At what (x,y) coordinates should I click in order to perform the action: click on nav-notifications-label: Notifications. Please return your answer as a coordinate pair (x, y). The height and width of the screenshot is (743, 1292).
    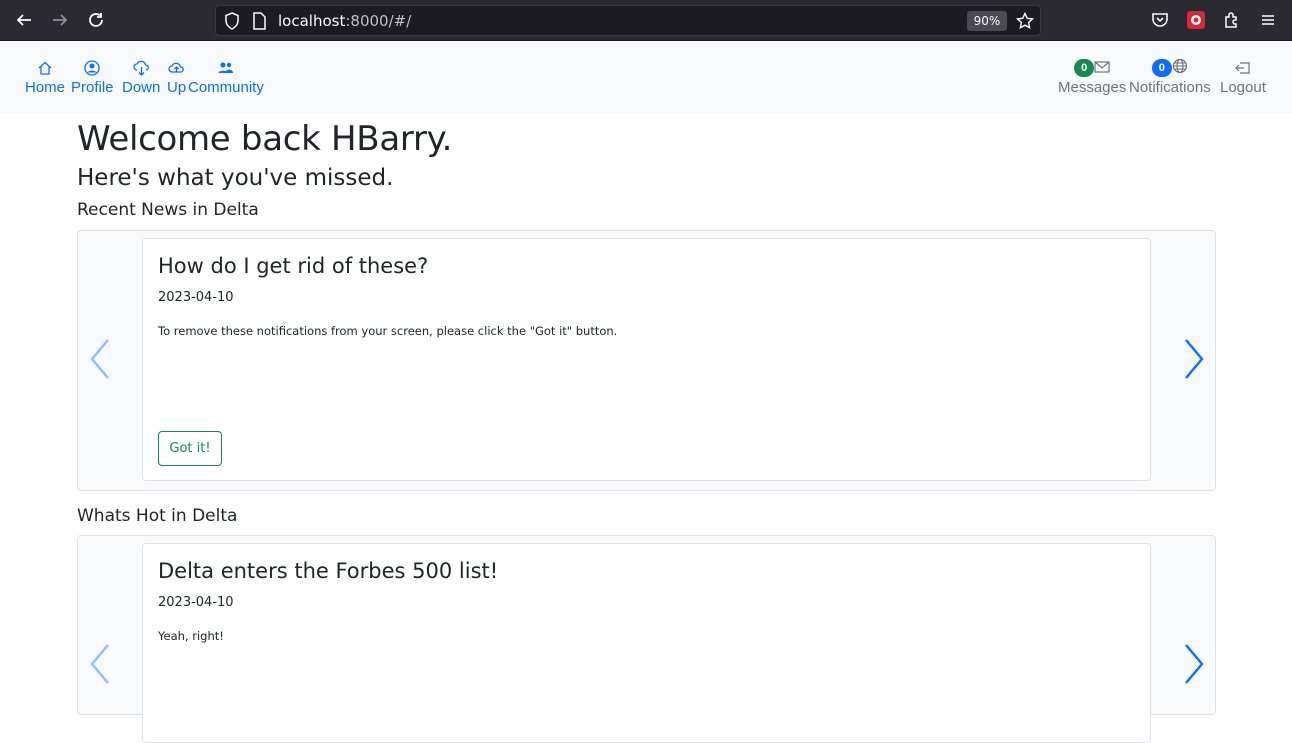
    Looking at the image, I should click on (1170, 87).